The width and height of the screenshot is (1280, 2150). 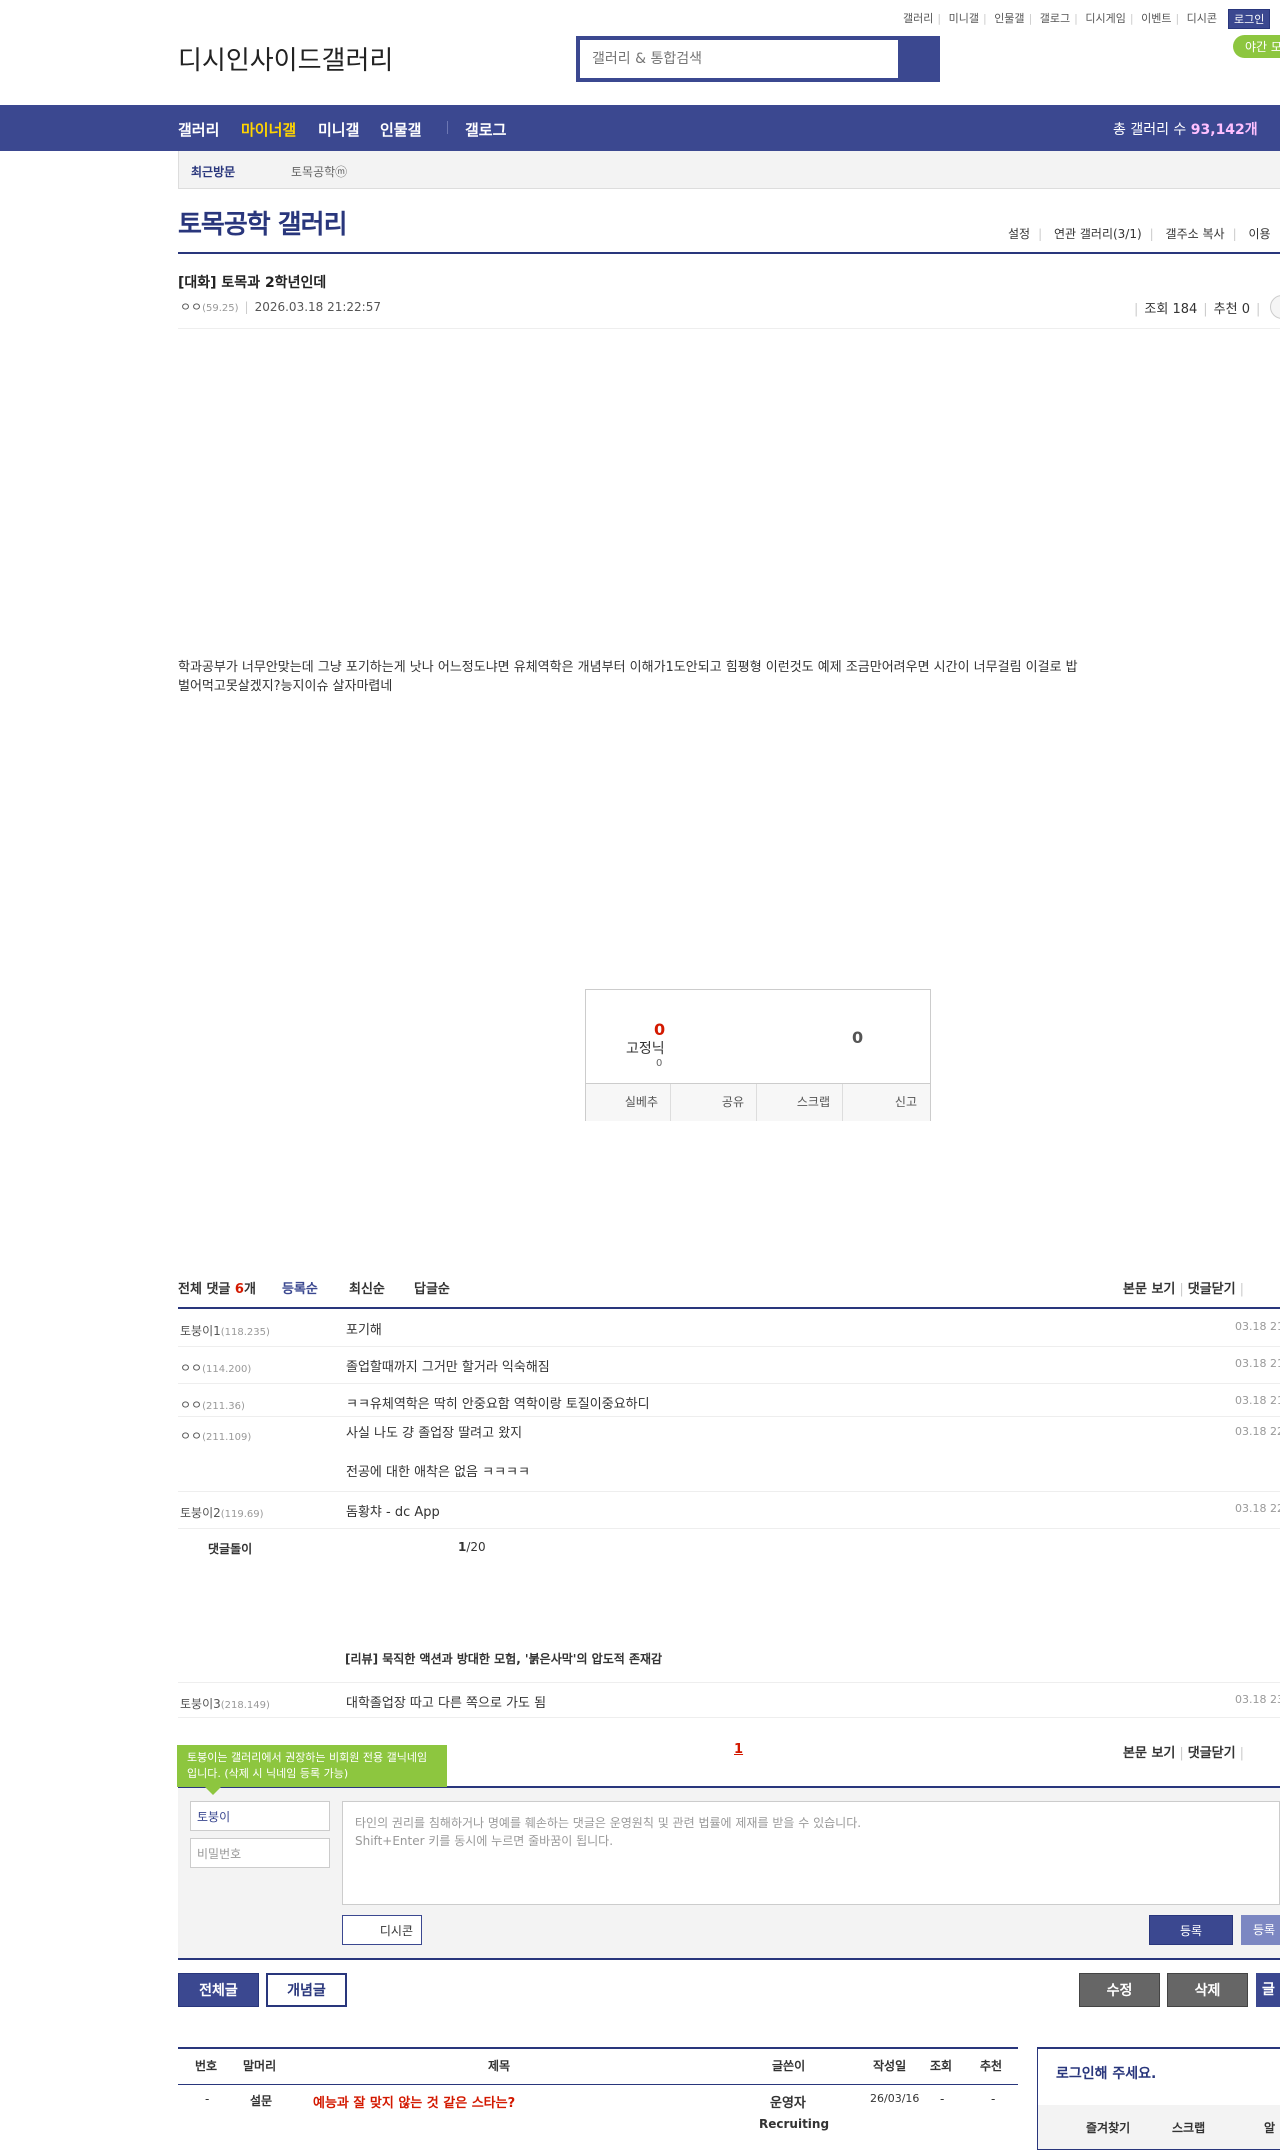 I want to click on sort-latest: 최신순, so click(x=367, y=1287).